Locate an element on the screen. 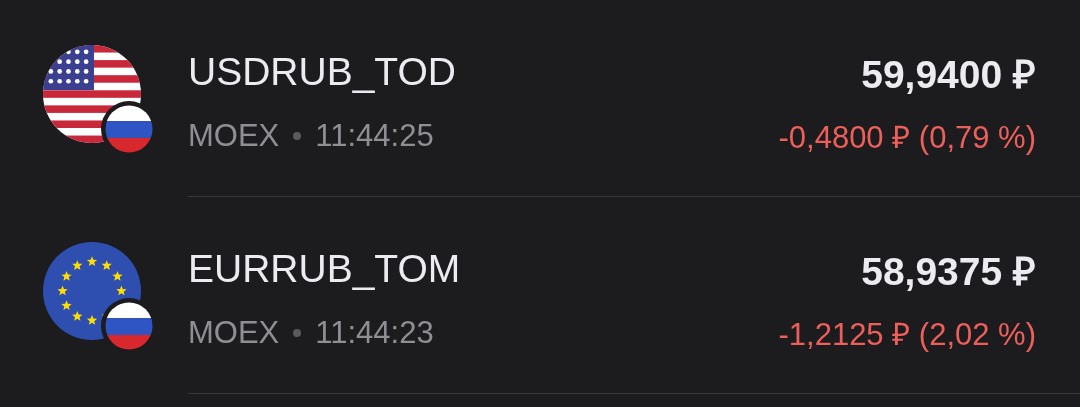 The height and width of the screenshot is (407, 1080). price: 58,9375 ₽ is located at coordinates (948, 271).